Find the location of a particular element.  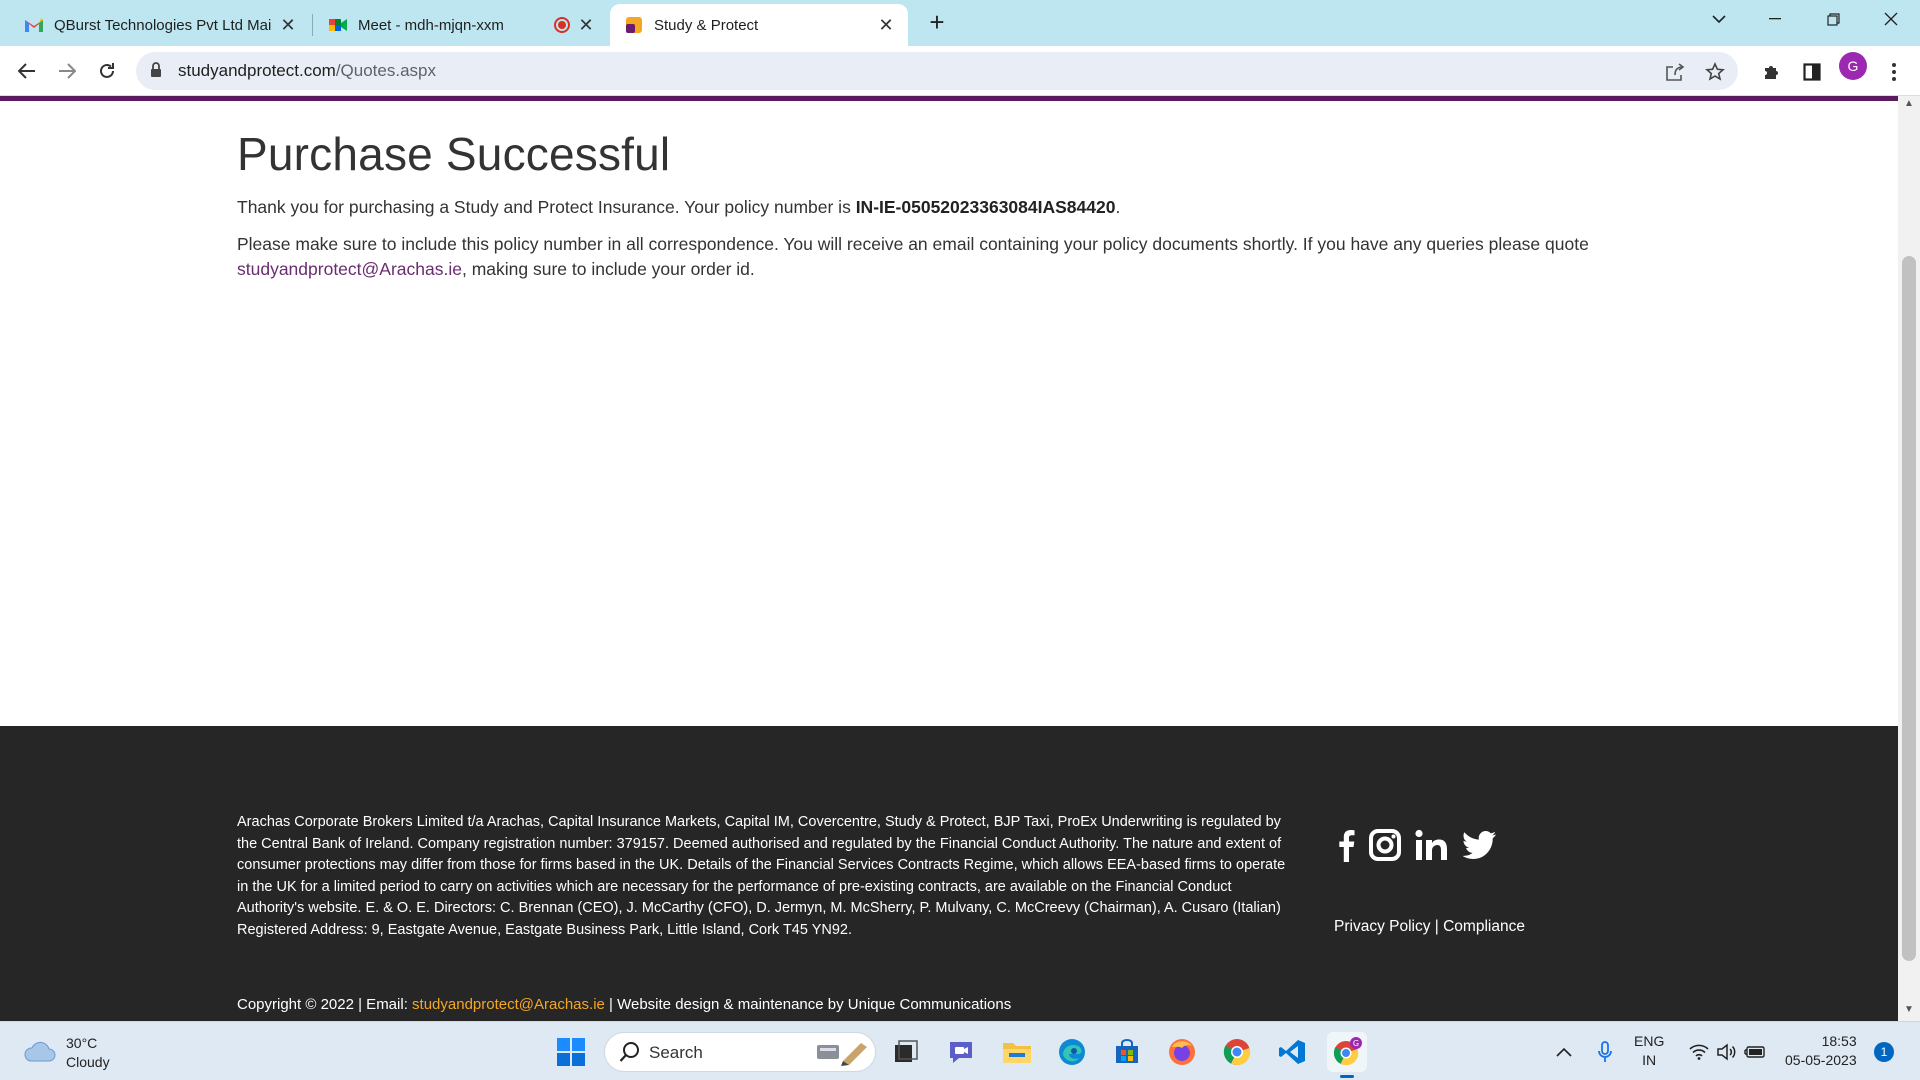

system-clock: 18:53 05-05-2023 is located at coordinates (1821, 1051).